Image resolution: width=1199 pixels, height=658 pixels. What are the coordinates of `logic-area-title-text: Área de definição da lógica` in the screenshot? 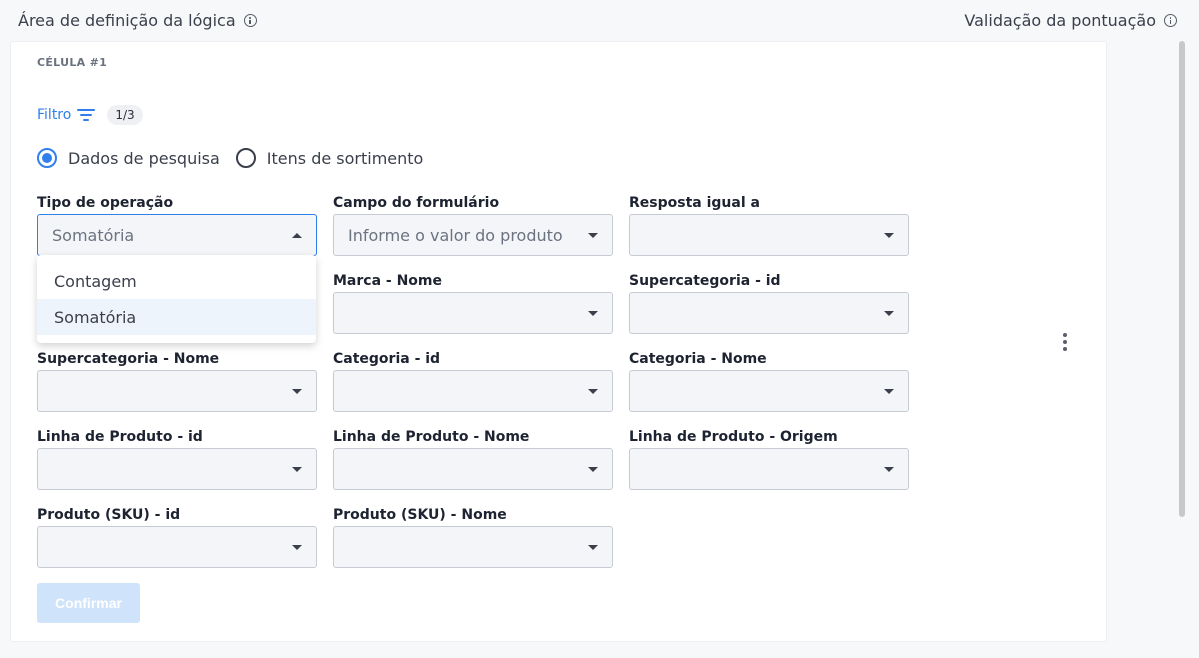 It's located at (127, 20).